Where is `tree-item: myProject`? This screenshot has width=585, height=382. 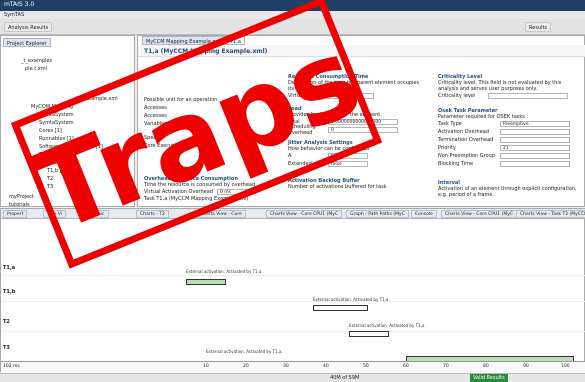 tree-item: myProject is located at coordinates (21, 198).